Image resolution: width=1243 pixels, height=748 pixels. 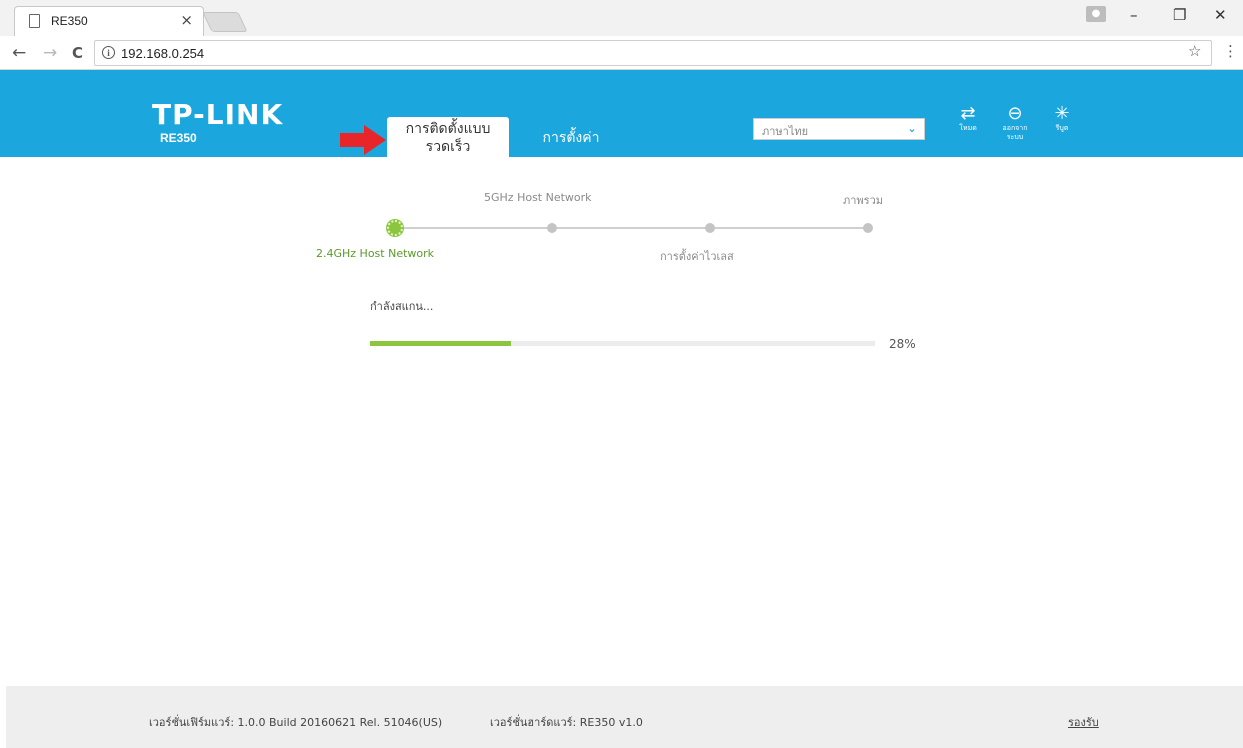 What do you see at coordinates (1096, 14) in the screenshot?
I see `profile-icon: ●` at bounding box center [1096, 14].